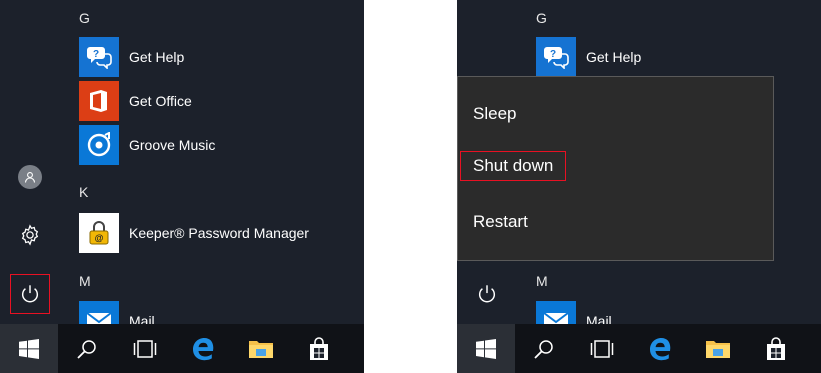 This screenshot has width=821, height=373. What do you see at coordinates (494, 114) in the screenshot?
I see `sleep-option: Sleep` at bounding box center [494, 114].